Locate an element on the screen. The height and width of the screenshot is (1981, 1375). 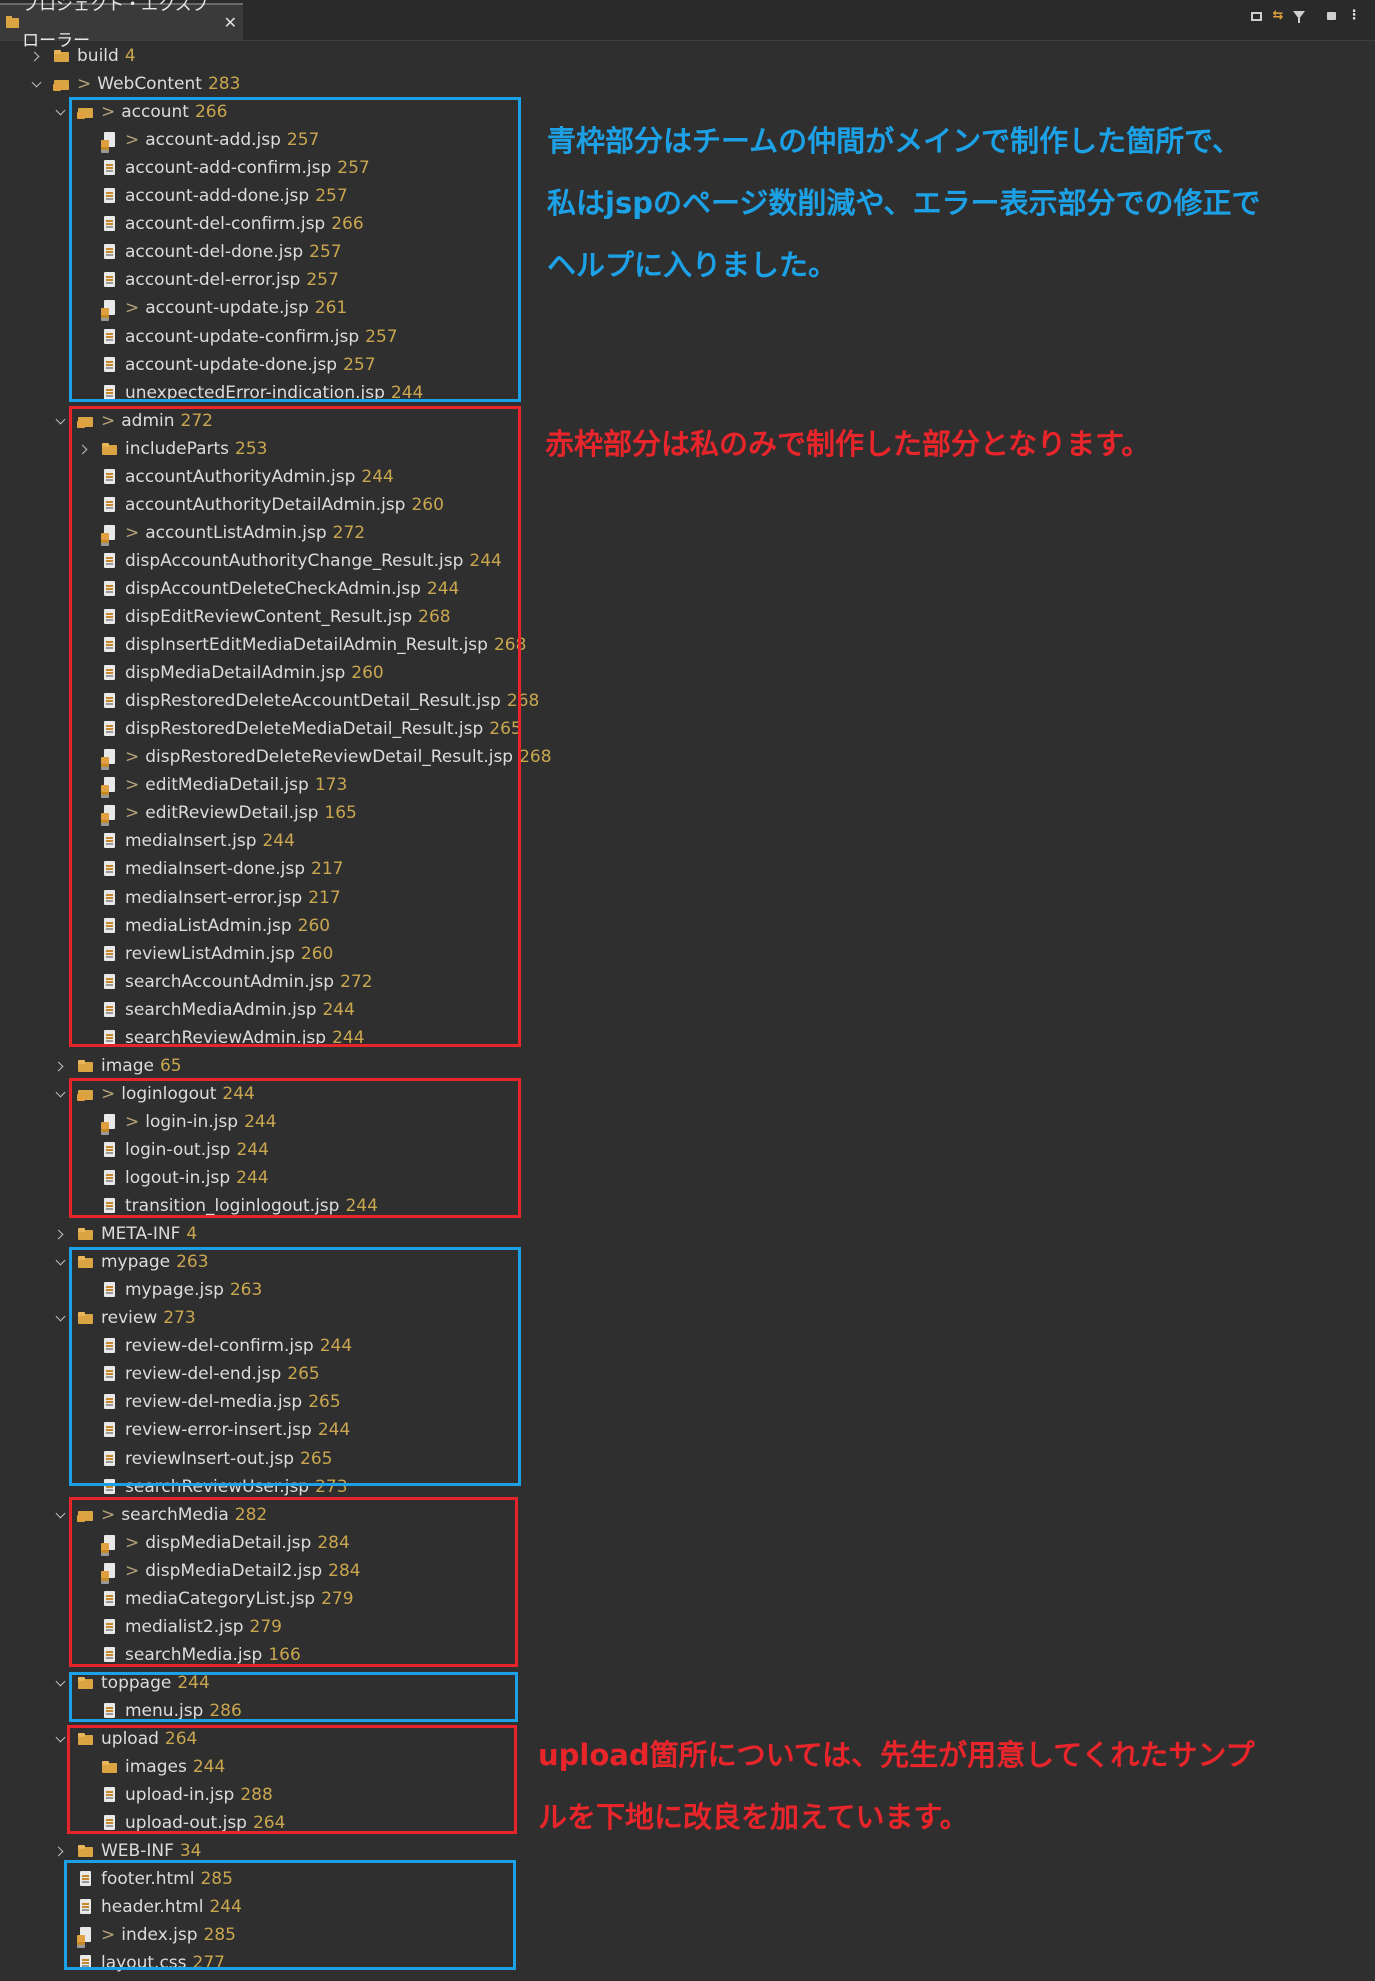
view-toolbar: ⇆ ⋮ is located at coordinates (1305, 16).